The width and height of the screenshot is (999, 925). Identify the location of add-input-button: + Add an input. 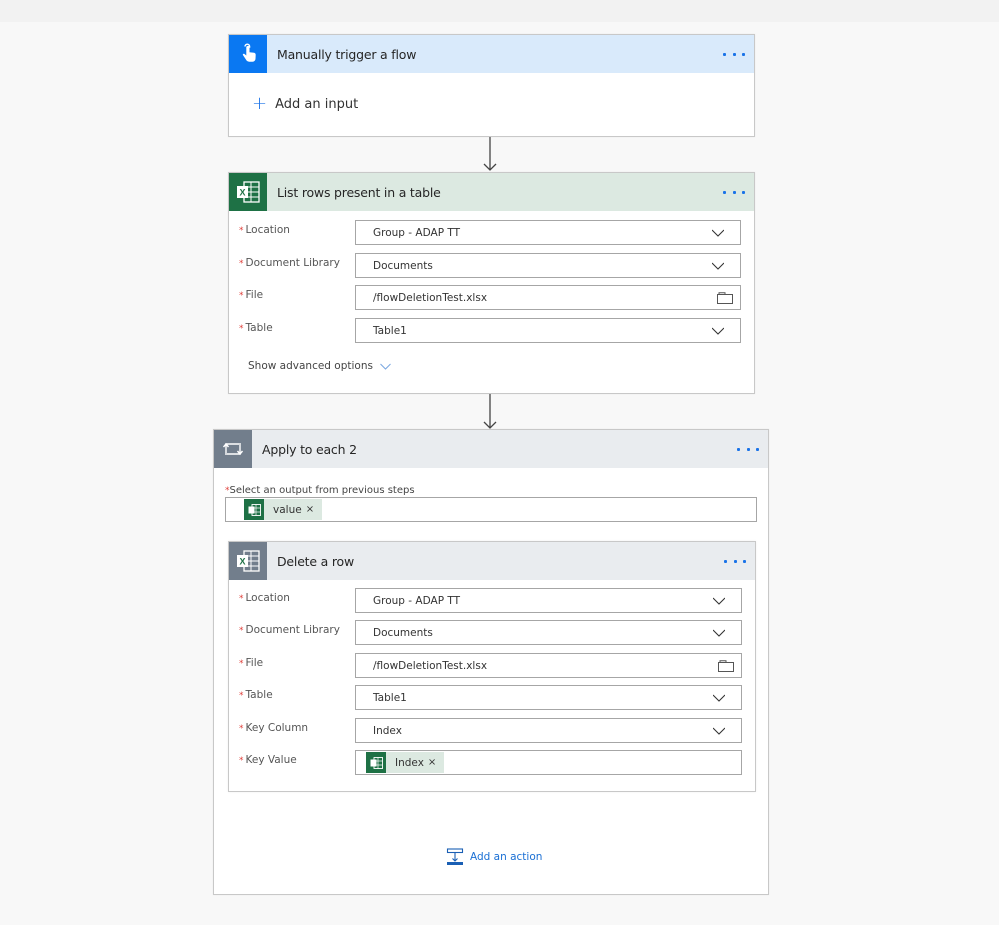
(305, 104).